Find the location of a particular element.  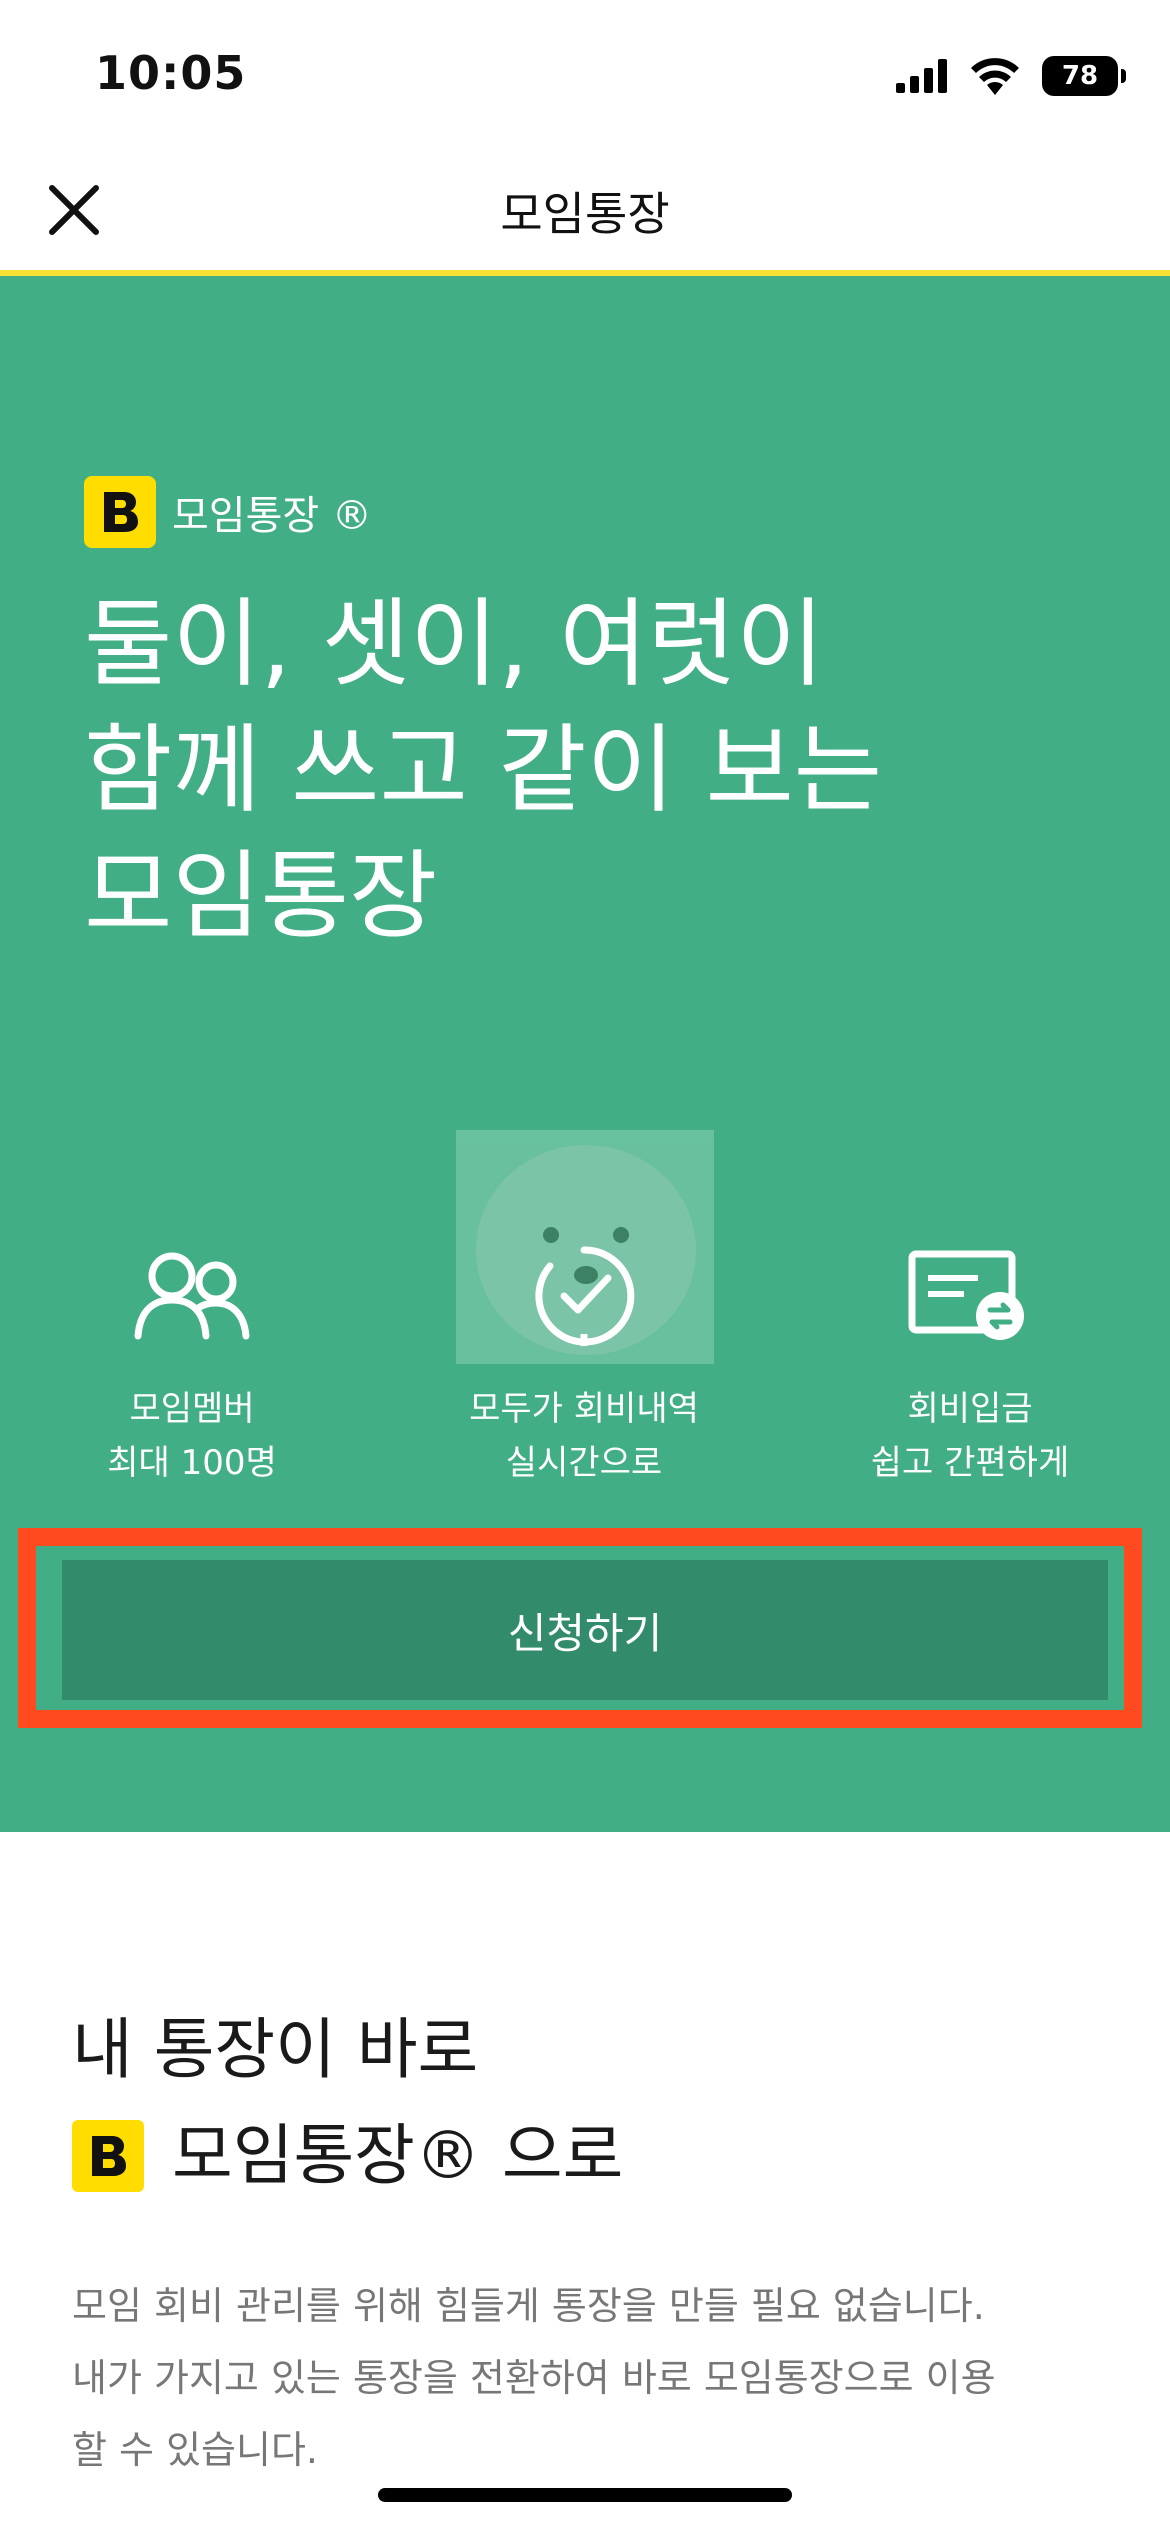

description-line: 모임 회비 관리를 위해 힘들게 통장을 만들 필요 없습니다. is located at coordinates (528, 2306).